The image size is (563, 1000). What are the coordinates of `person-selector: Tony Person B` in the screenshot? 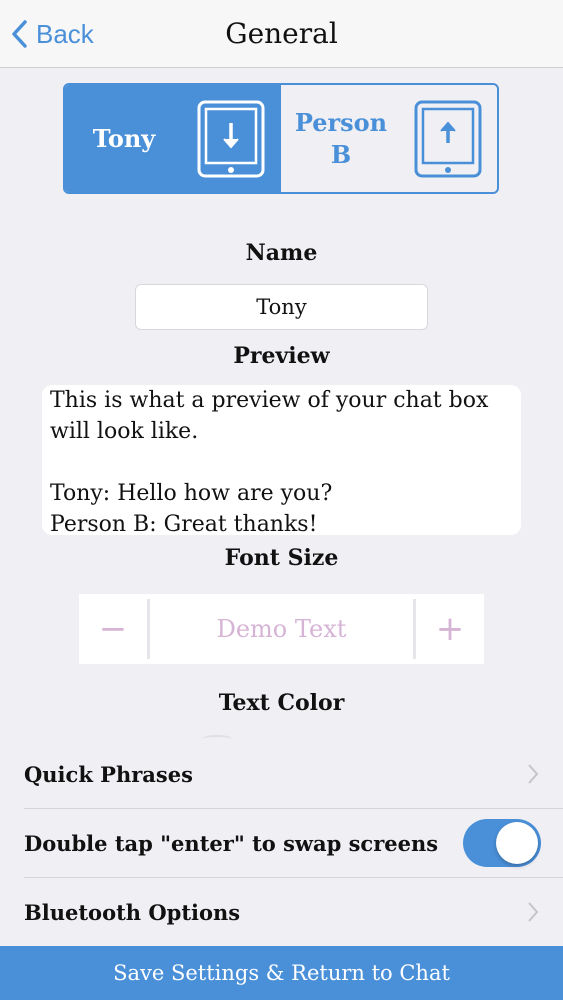 It's located at (281, 138).